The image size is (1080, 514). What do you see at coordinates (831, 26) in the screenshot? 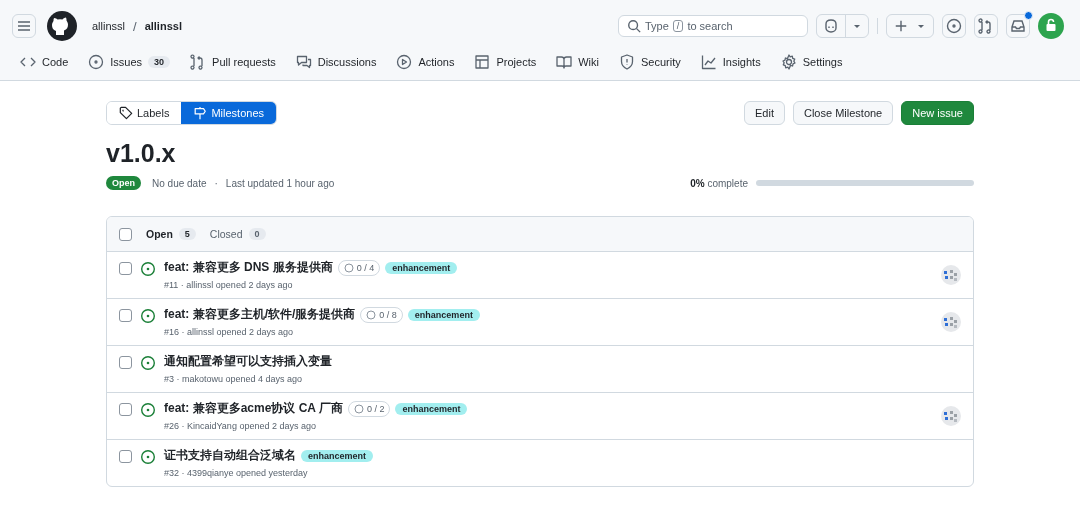
I see `copilot-icon` at bounding box center [831, 26].